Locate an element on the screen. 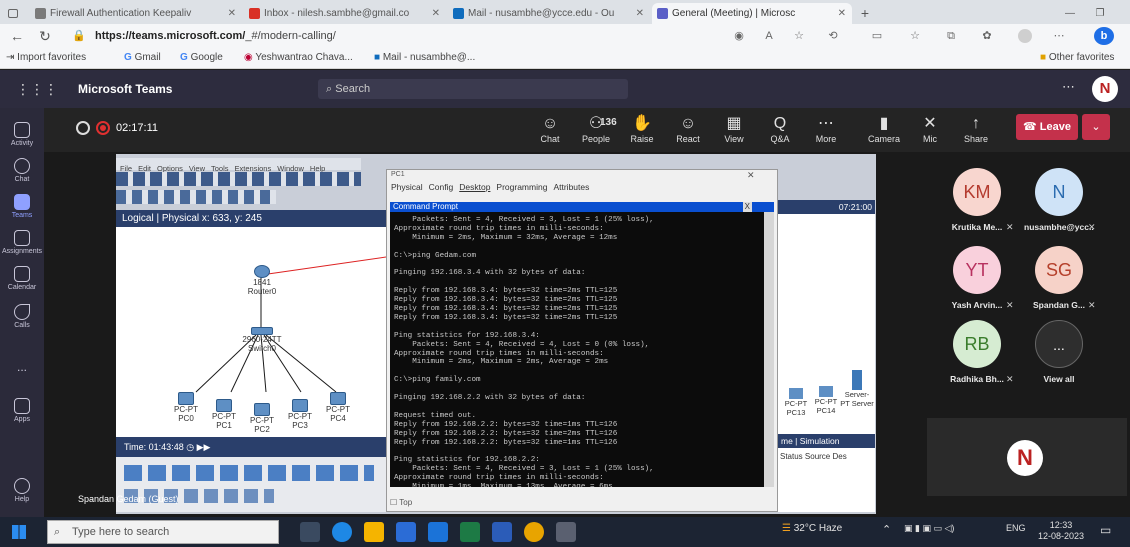  tab-outlook: Mail - nusambhe@ycce.edu - Ou ✕ is located at coordinates (549, 13).